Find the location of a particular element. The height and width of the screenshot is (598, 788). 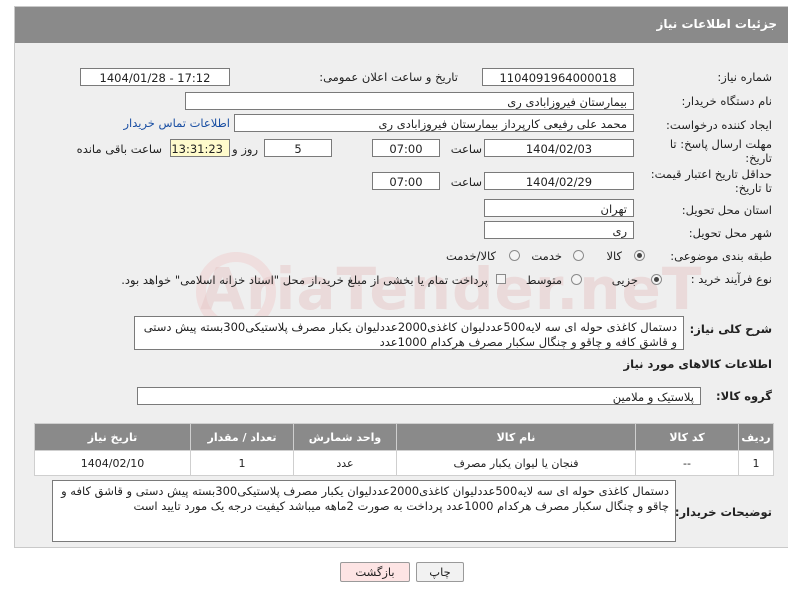

category-goods-label: کالا is located at coordinates (614, 256).